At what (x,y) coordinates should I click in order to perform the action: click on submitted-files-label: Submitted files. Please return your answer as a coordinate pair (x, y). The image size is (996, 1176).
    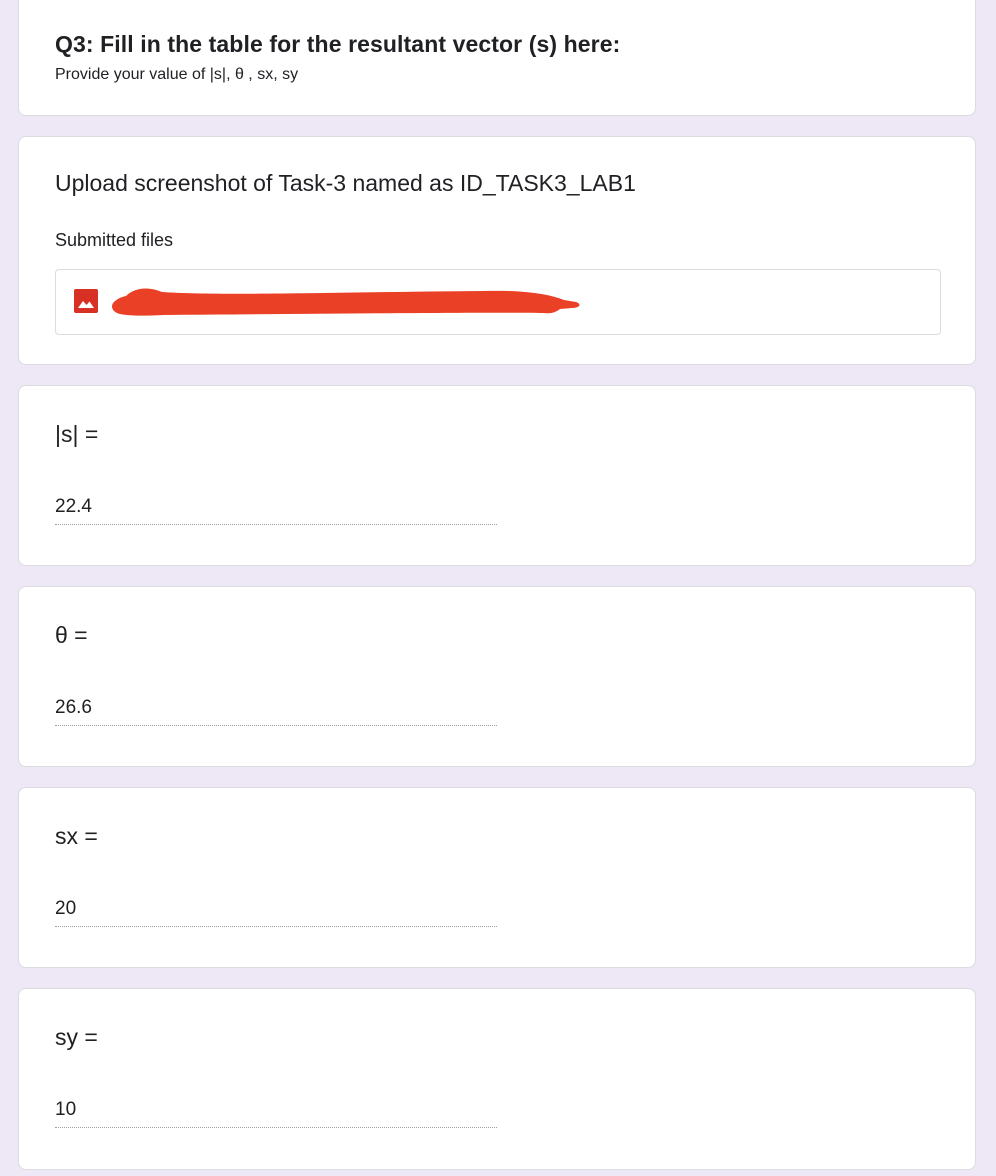
    Looking at the image, I should click on (114, 240).